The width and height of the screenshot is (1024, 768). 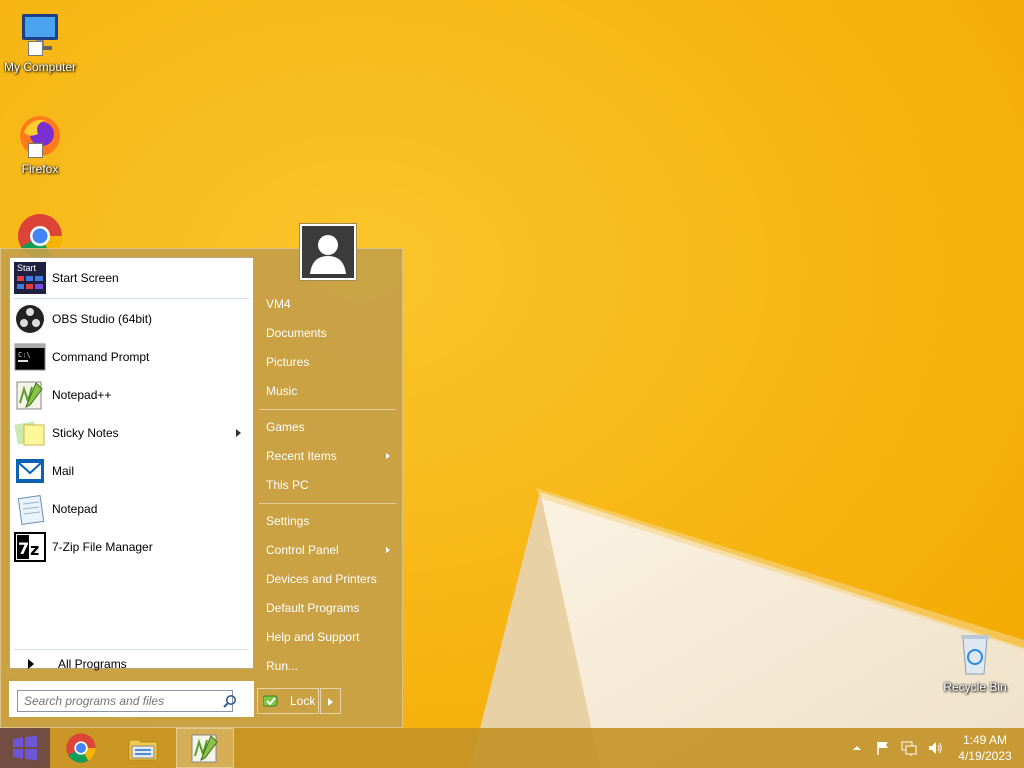 I want to click on show-hidden-icons-chevron-up-icon, so click(x=857, y=748).